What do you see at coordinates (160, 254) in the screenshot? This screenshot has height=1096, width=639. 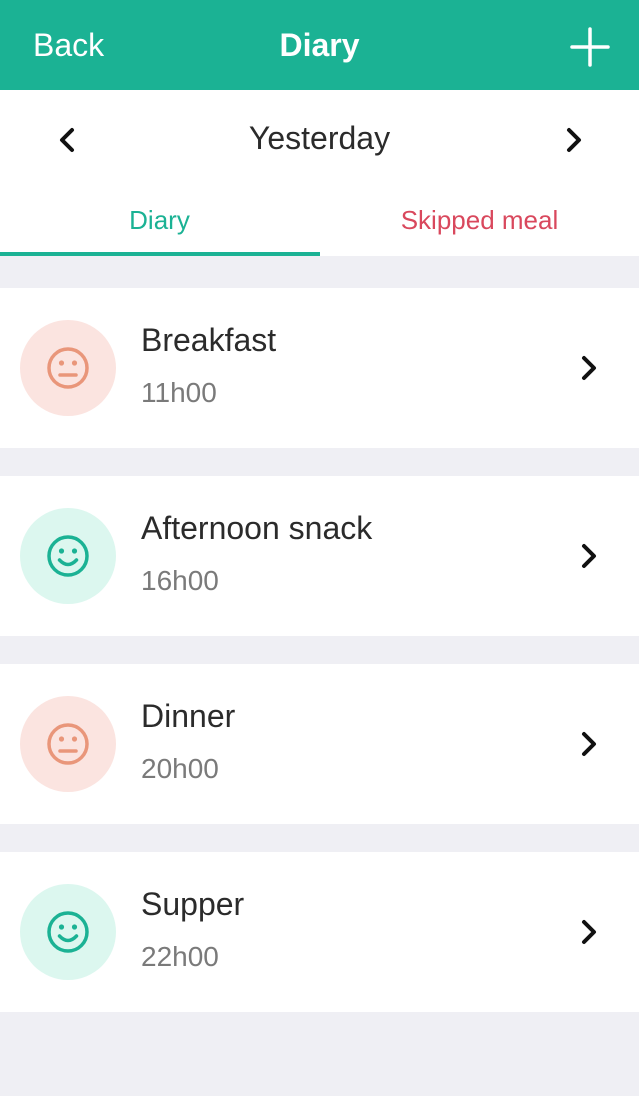 I see `active-tab-indicator` at bounding box center [160, 254].